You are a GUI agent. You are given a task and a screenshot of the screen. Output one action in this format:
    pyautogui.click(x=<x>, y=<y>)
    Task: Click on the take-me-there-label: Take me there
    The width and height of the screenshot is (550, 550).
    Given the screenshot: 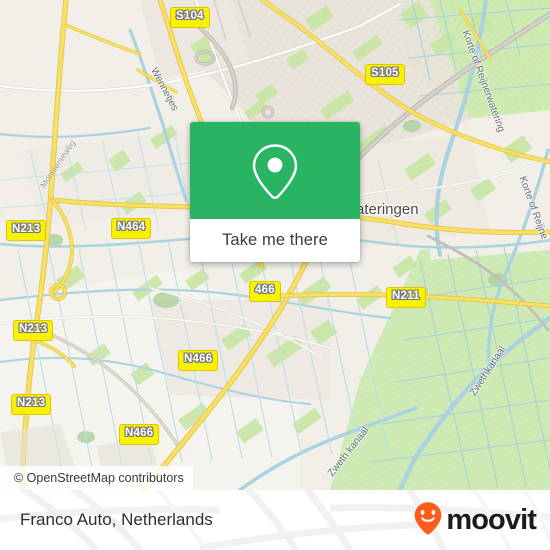 What is the action you would take?
    pyautogui.click(x=275, y=240)
    